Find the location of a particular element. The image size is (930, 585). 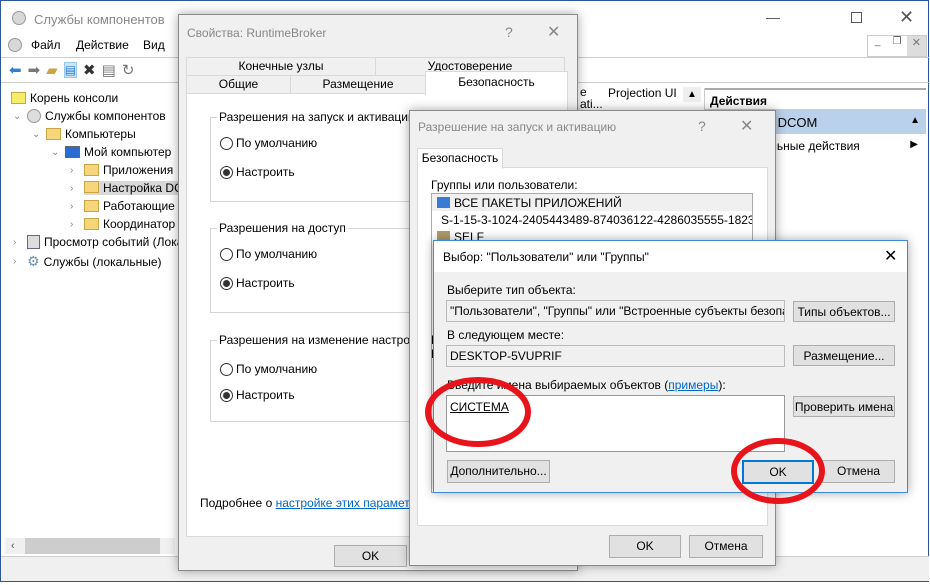

highlight-circle-ok is located at coordinates (778, 471).